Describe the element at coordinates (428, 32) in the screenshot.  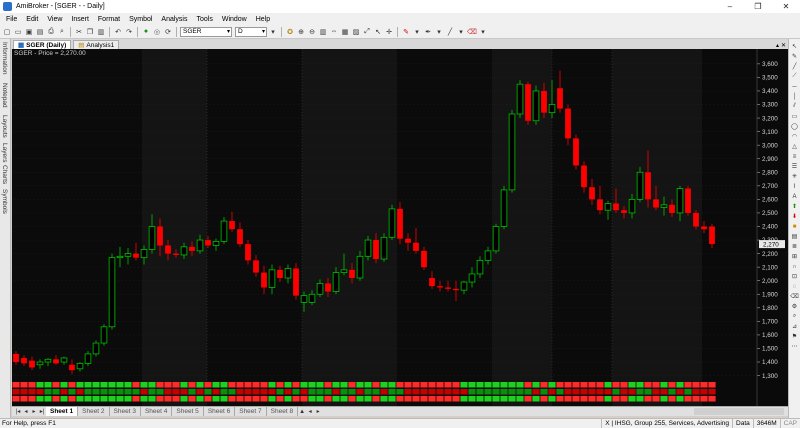
I see `pen-icon: ✒` at that location.